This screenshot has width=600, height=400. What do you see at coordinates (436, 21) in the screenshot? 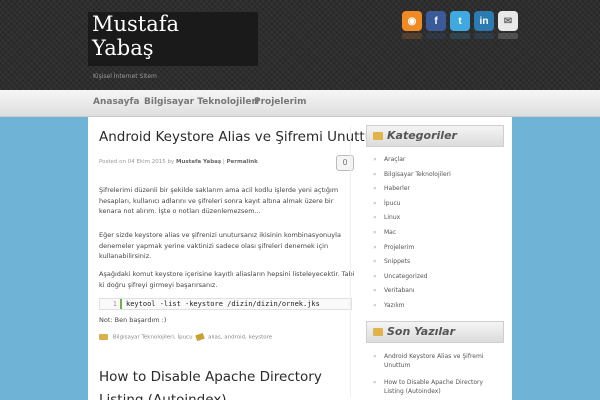
I see `facebook-icon: f` at bounding box center [436, 21].